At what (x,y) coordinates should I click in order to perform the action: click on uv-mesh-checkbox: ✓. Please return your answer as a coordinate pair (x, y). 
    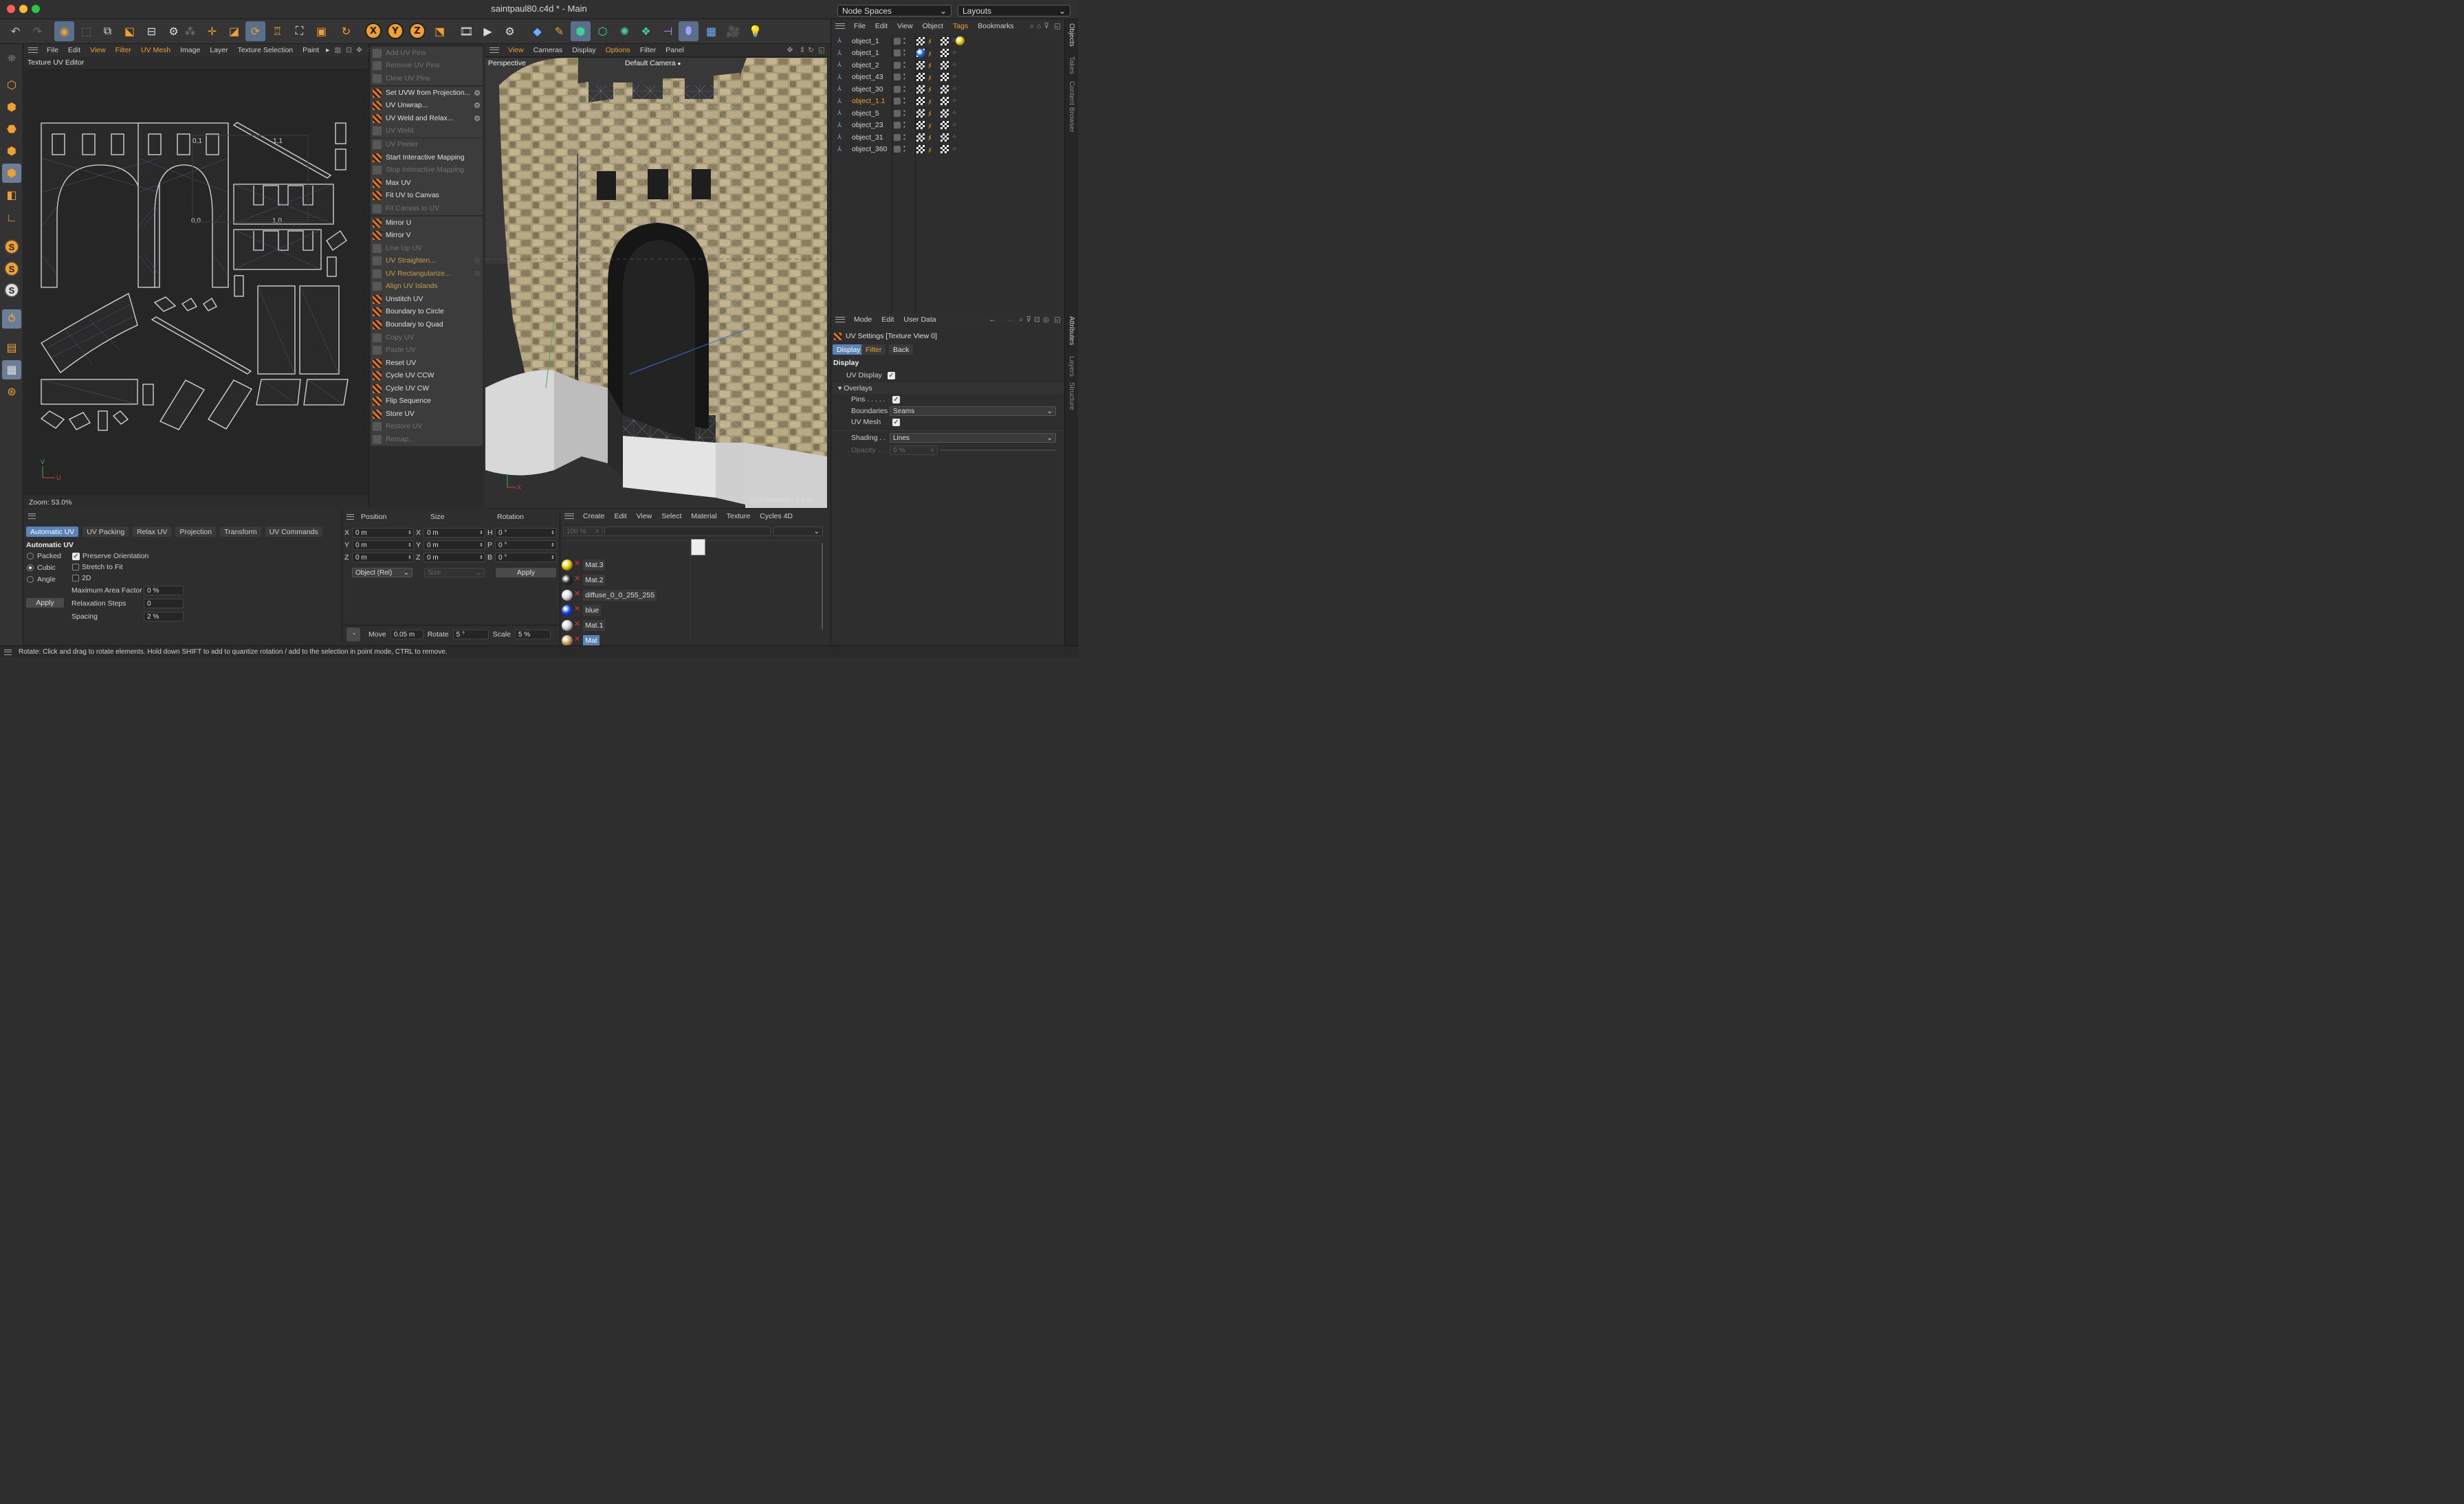
    Looking at the image, I should click on (896, 422).